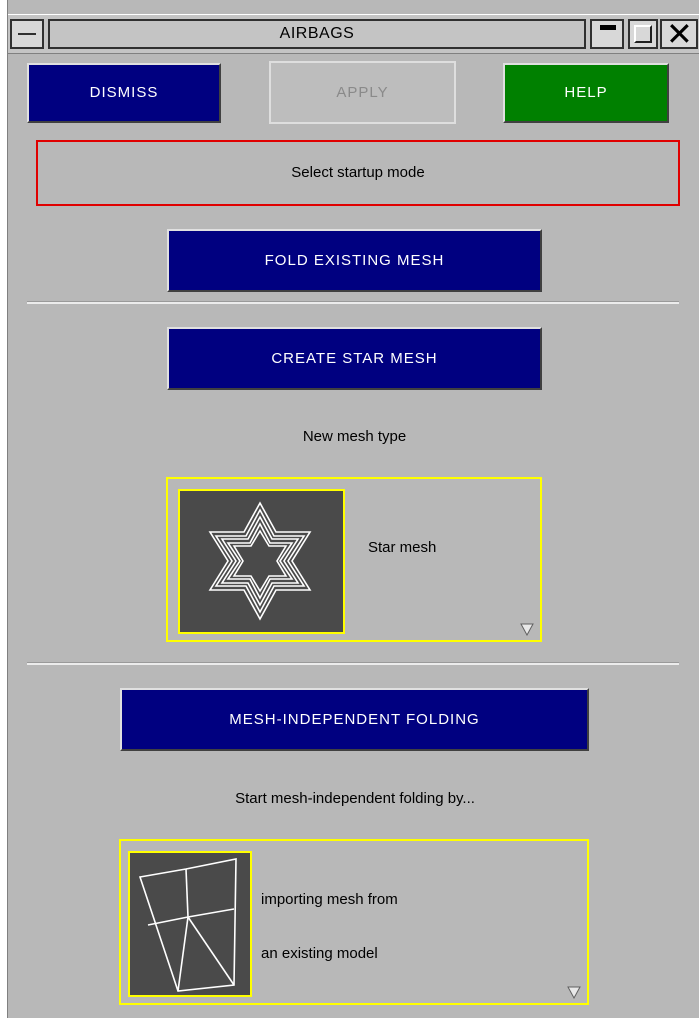 Image resolution: width=699 pixels, height=1018 pixels. I want to click on title-bar: AIRBAGS ✕, so click(353, 34).